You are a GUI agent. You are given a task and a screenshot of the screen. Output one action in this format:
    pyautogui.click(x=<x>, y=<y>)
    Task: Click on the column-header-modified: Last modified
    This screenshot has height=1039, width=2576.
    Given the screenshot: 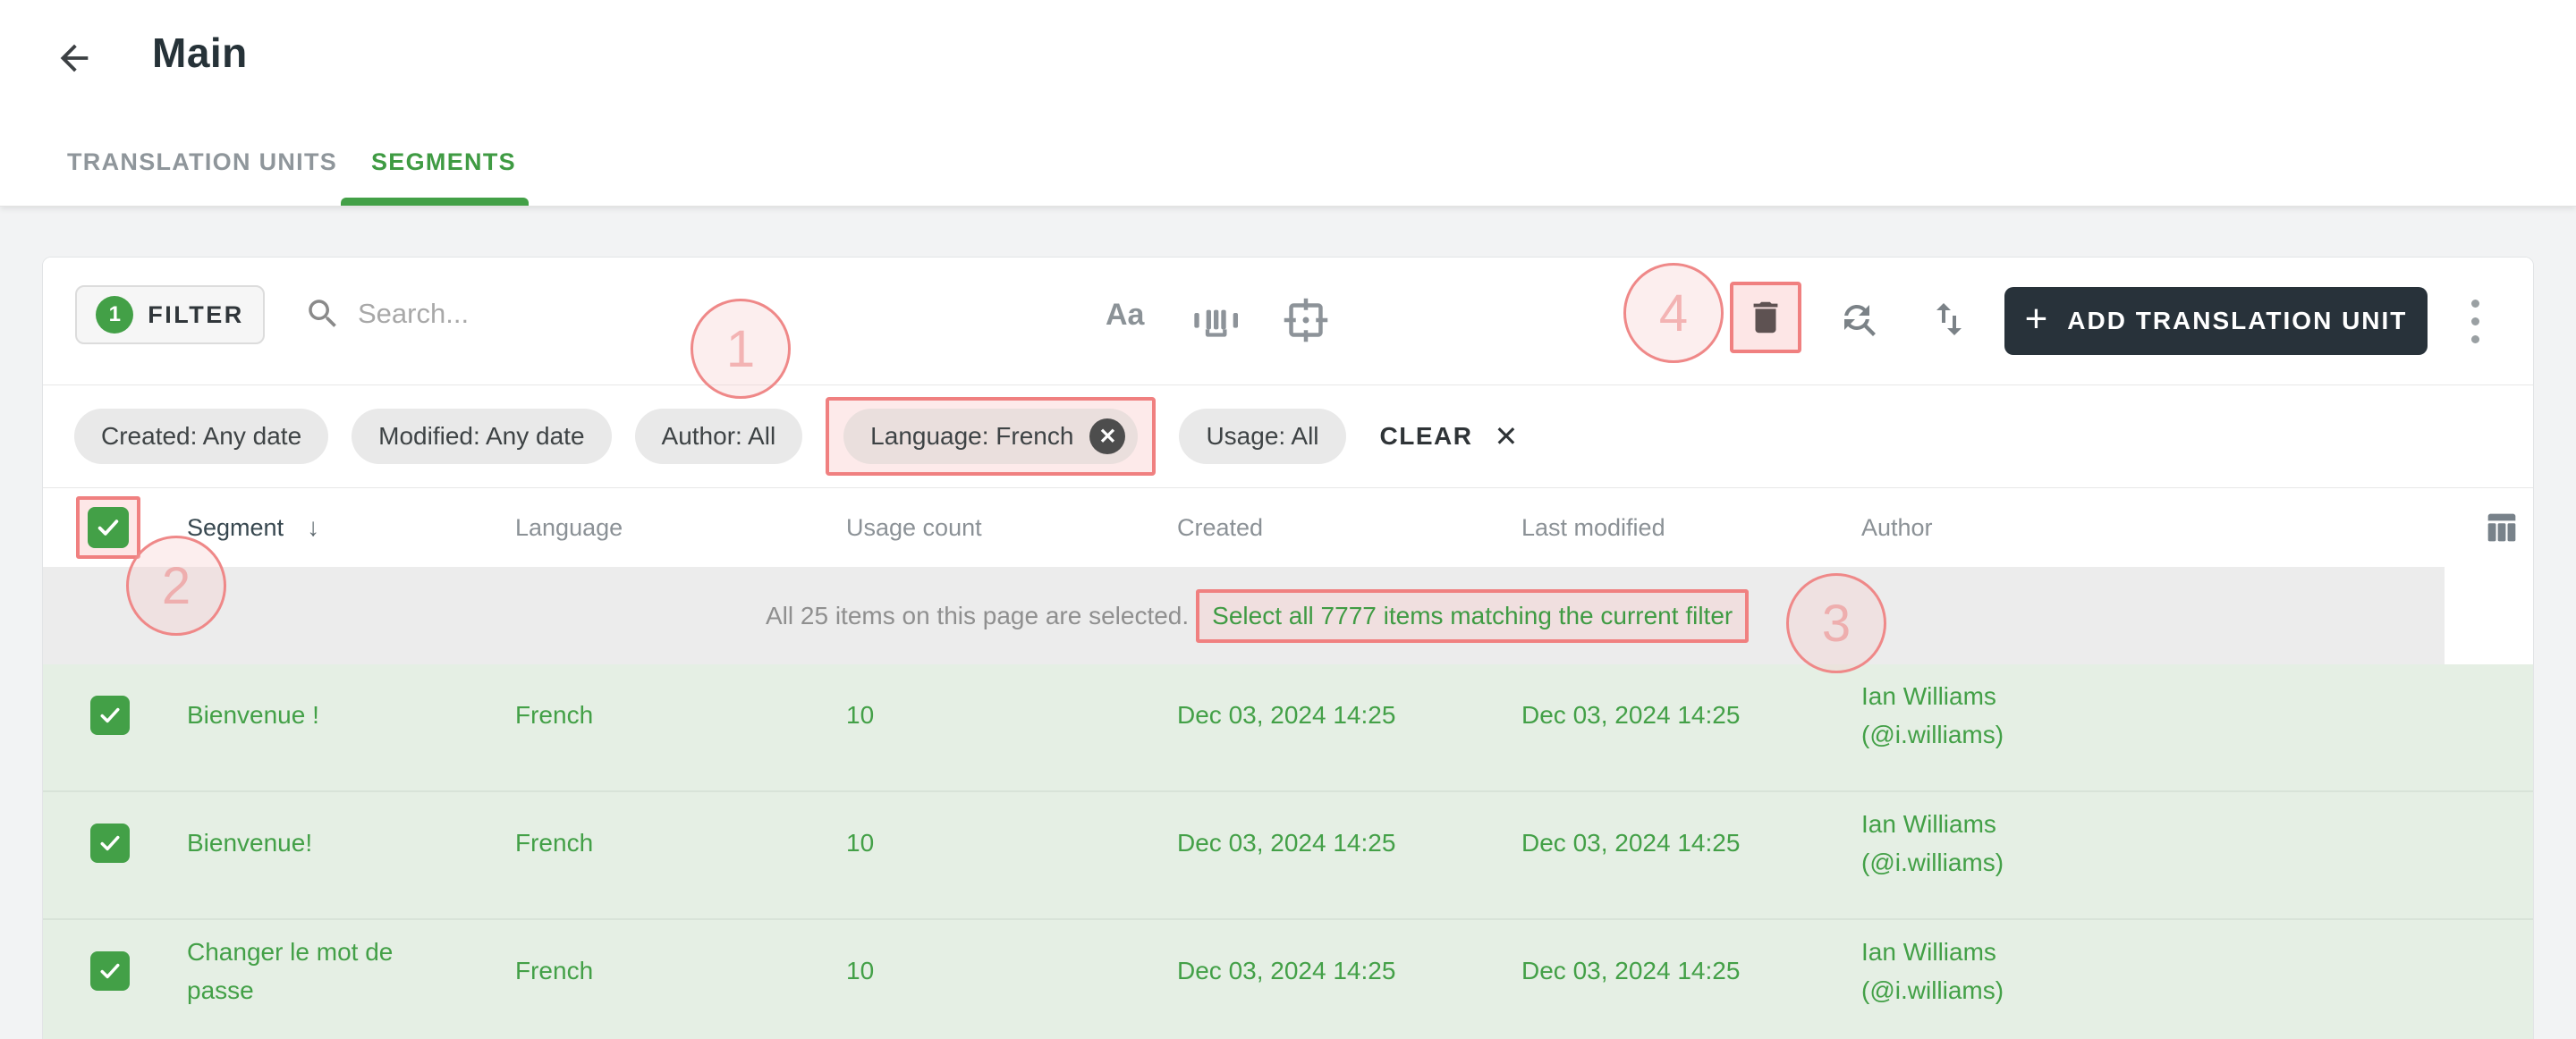 What is the action you would take?
    pyautogui.click(x=1691, y=528)
    